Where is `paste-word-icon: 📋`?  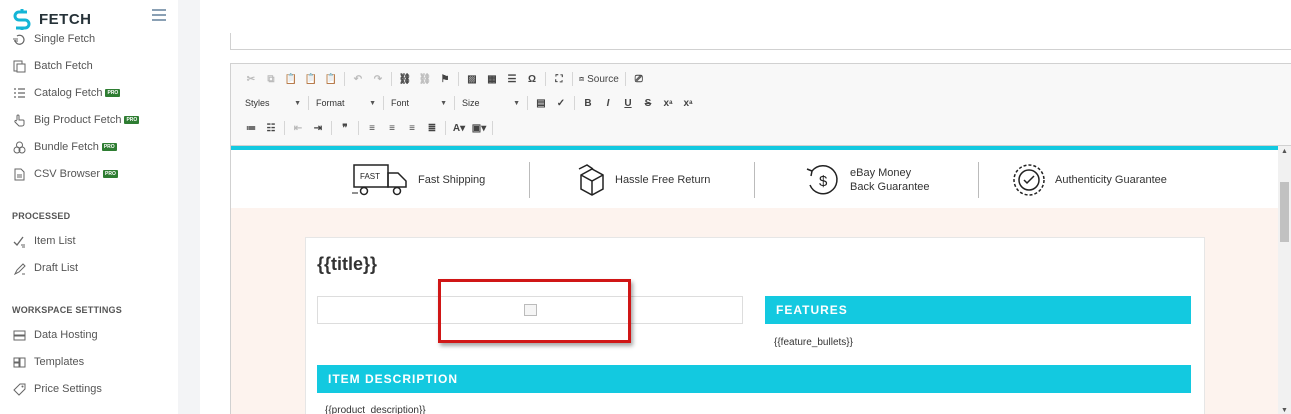 paste-word-icon: 📋 is located at coordinates (331, 79).